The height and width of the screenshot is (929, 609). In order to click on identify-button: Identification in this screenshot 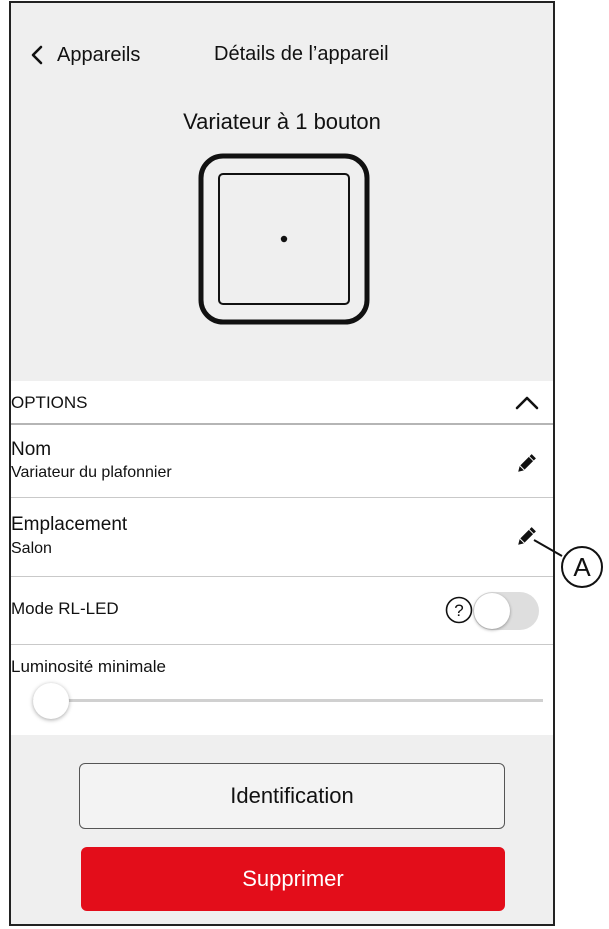, I will do `click(292, 796)`.